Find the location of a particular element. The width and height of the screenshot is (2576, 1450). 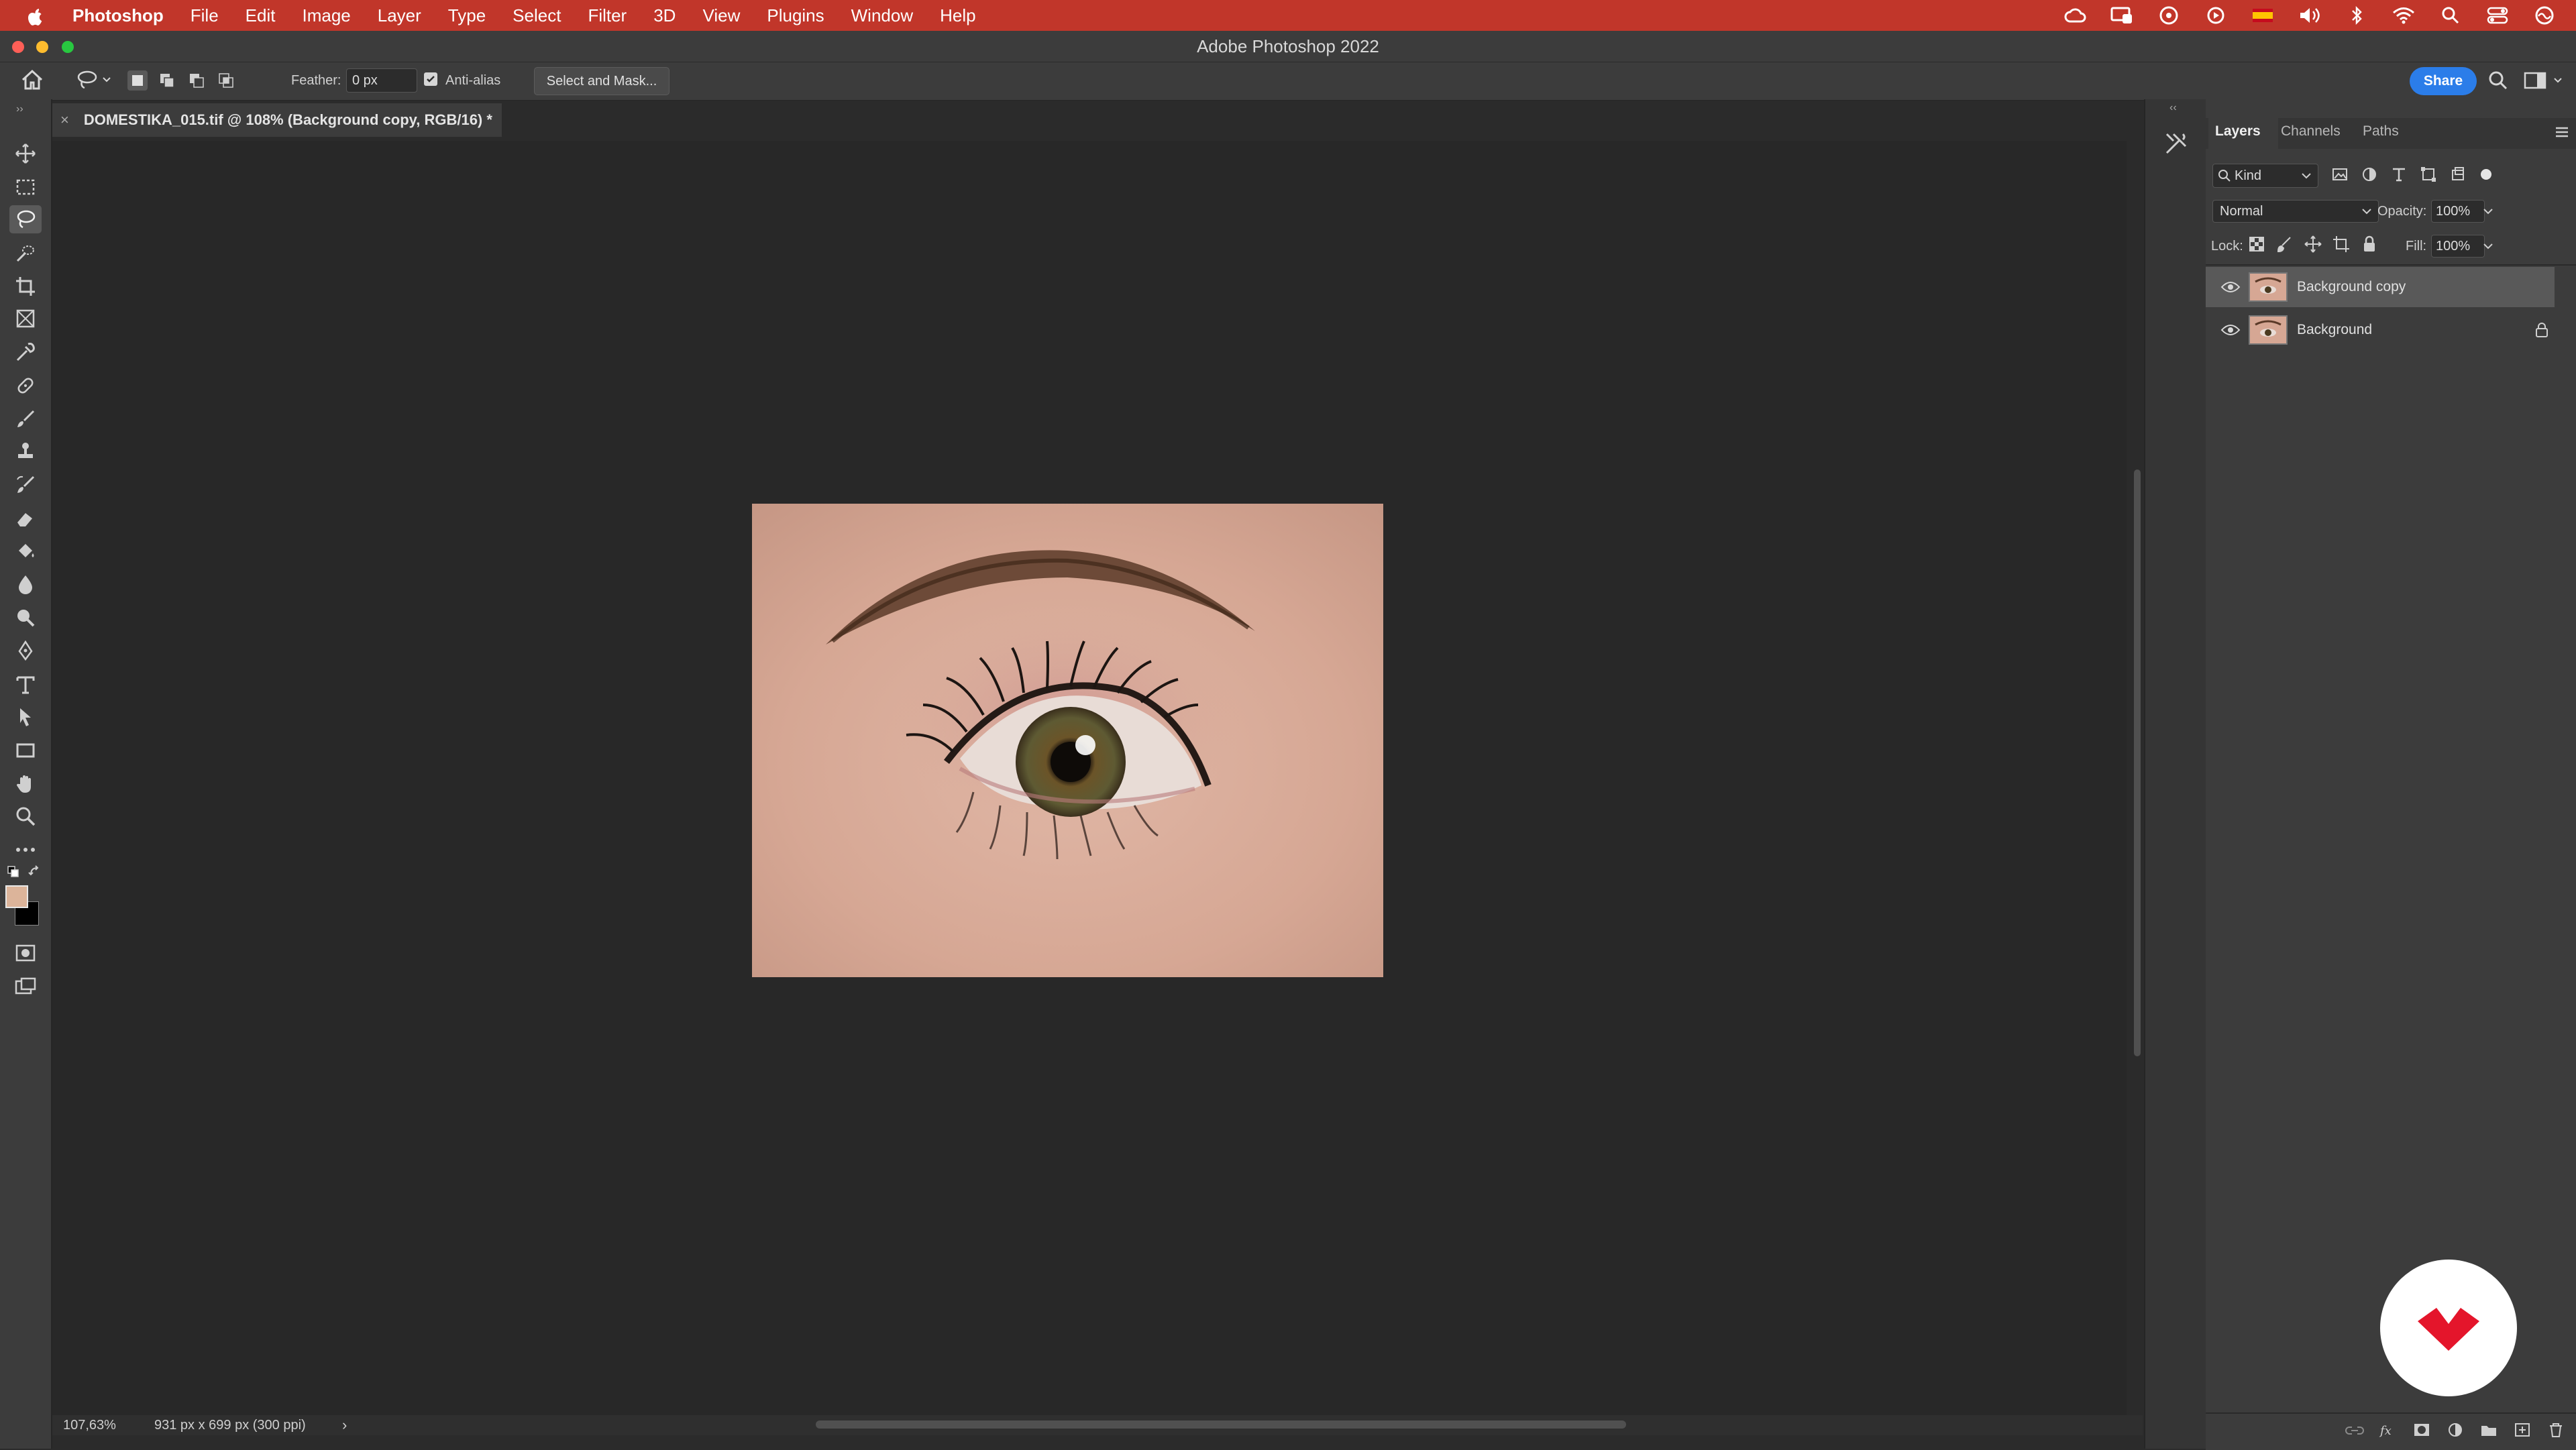

feather-input: 0 px is located at coordinates (381, 80).